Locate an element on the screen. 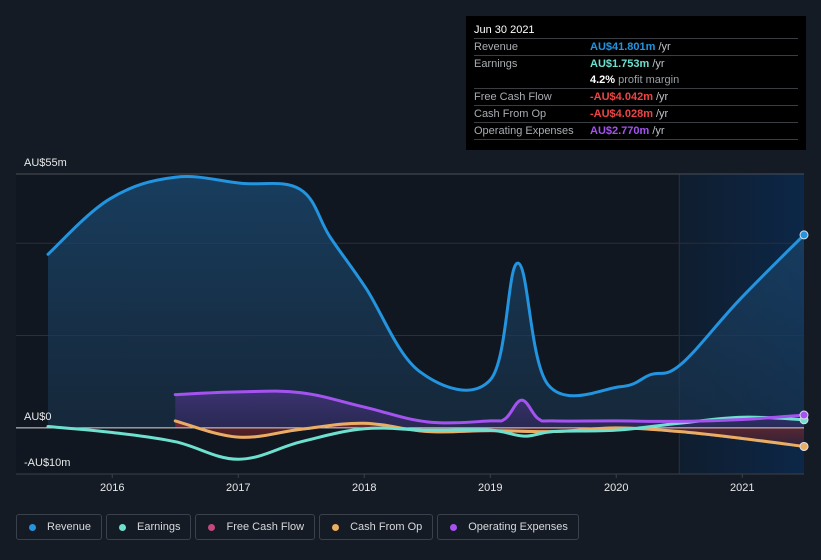 The image size is (821, 560). y-tick-label: AU$0 is located at coordinates (38, 417).